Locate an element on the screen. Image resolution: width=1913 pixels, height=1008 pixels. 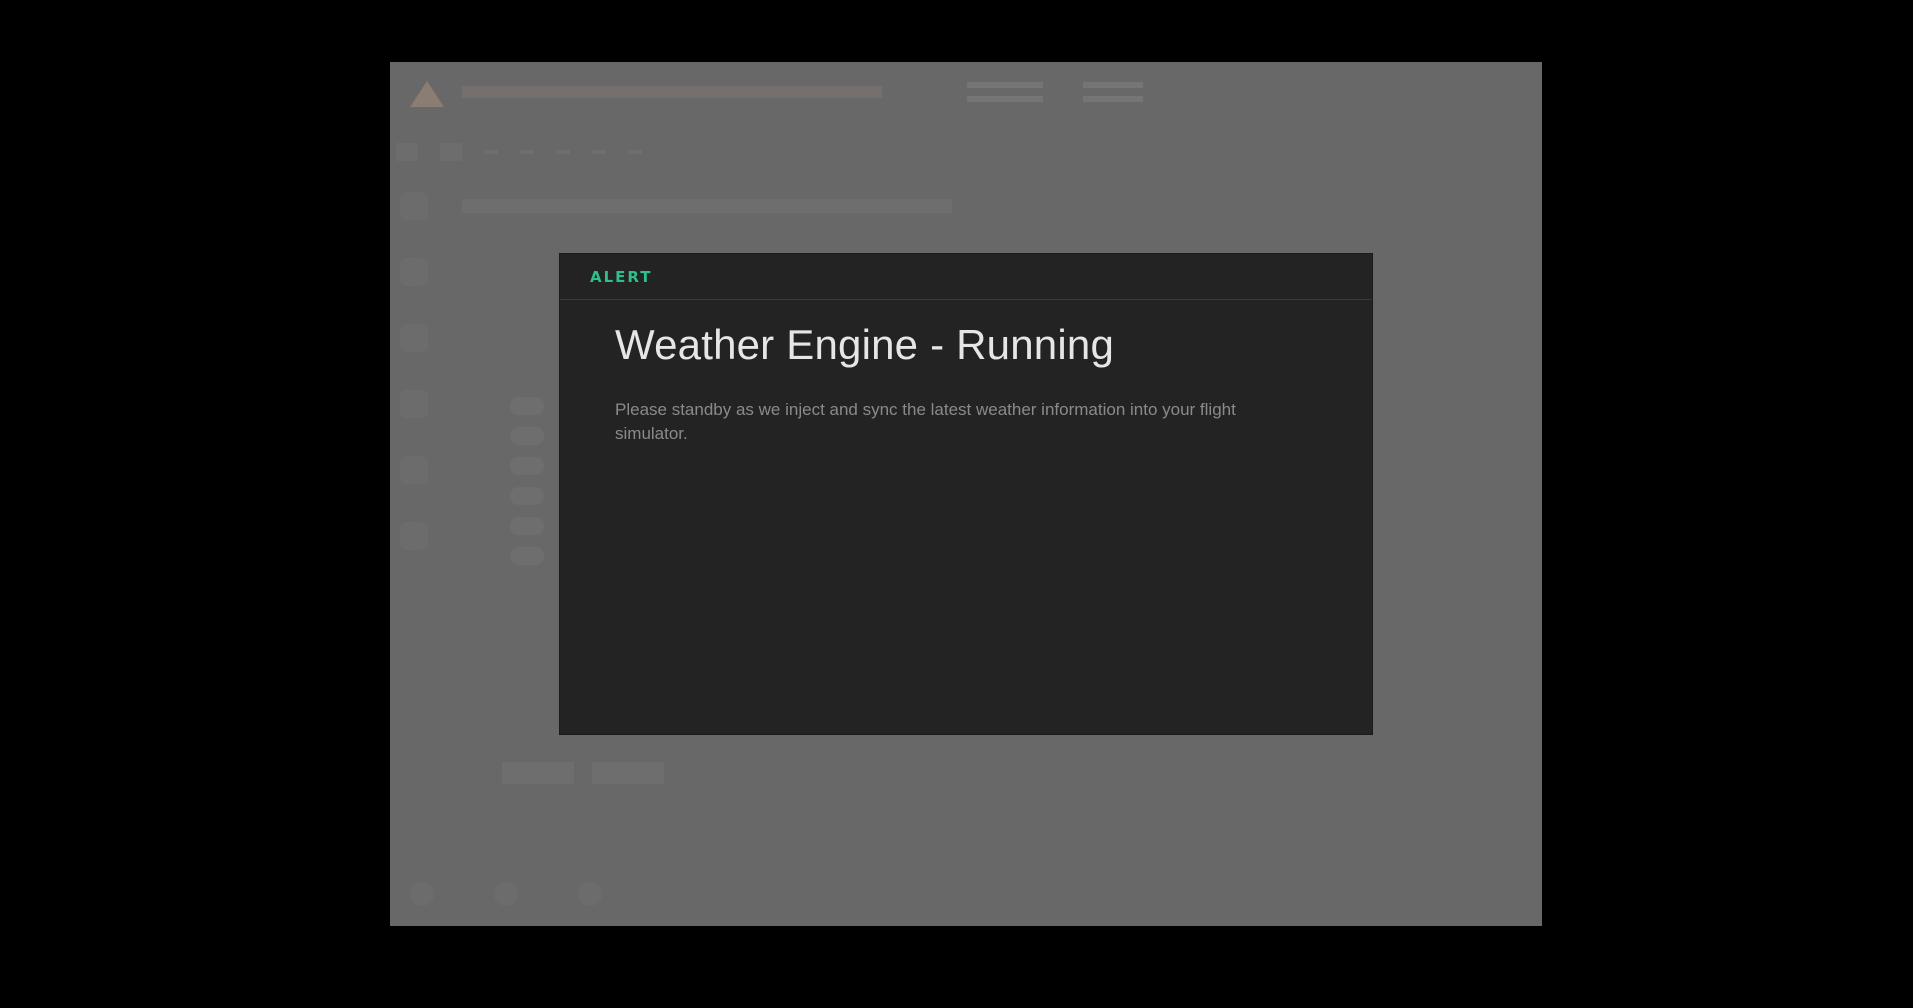
alert-tag: ALERT is located at coordinates (621, 276).